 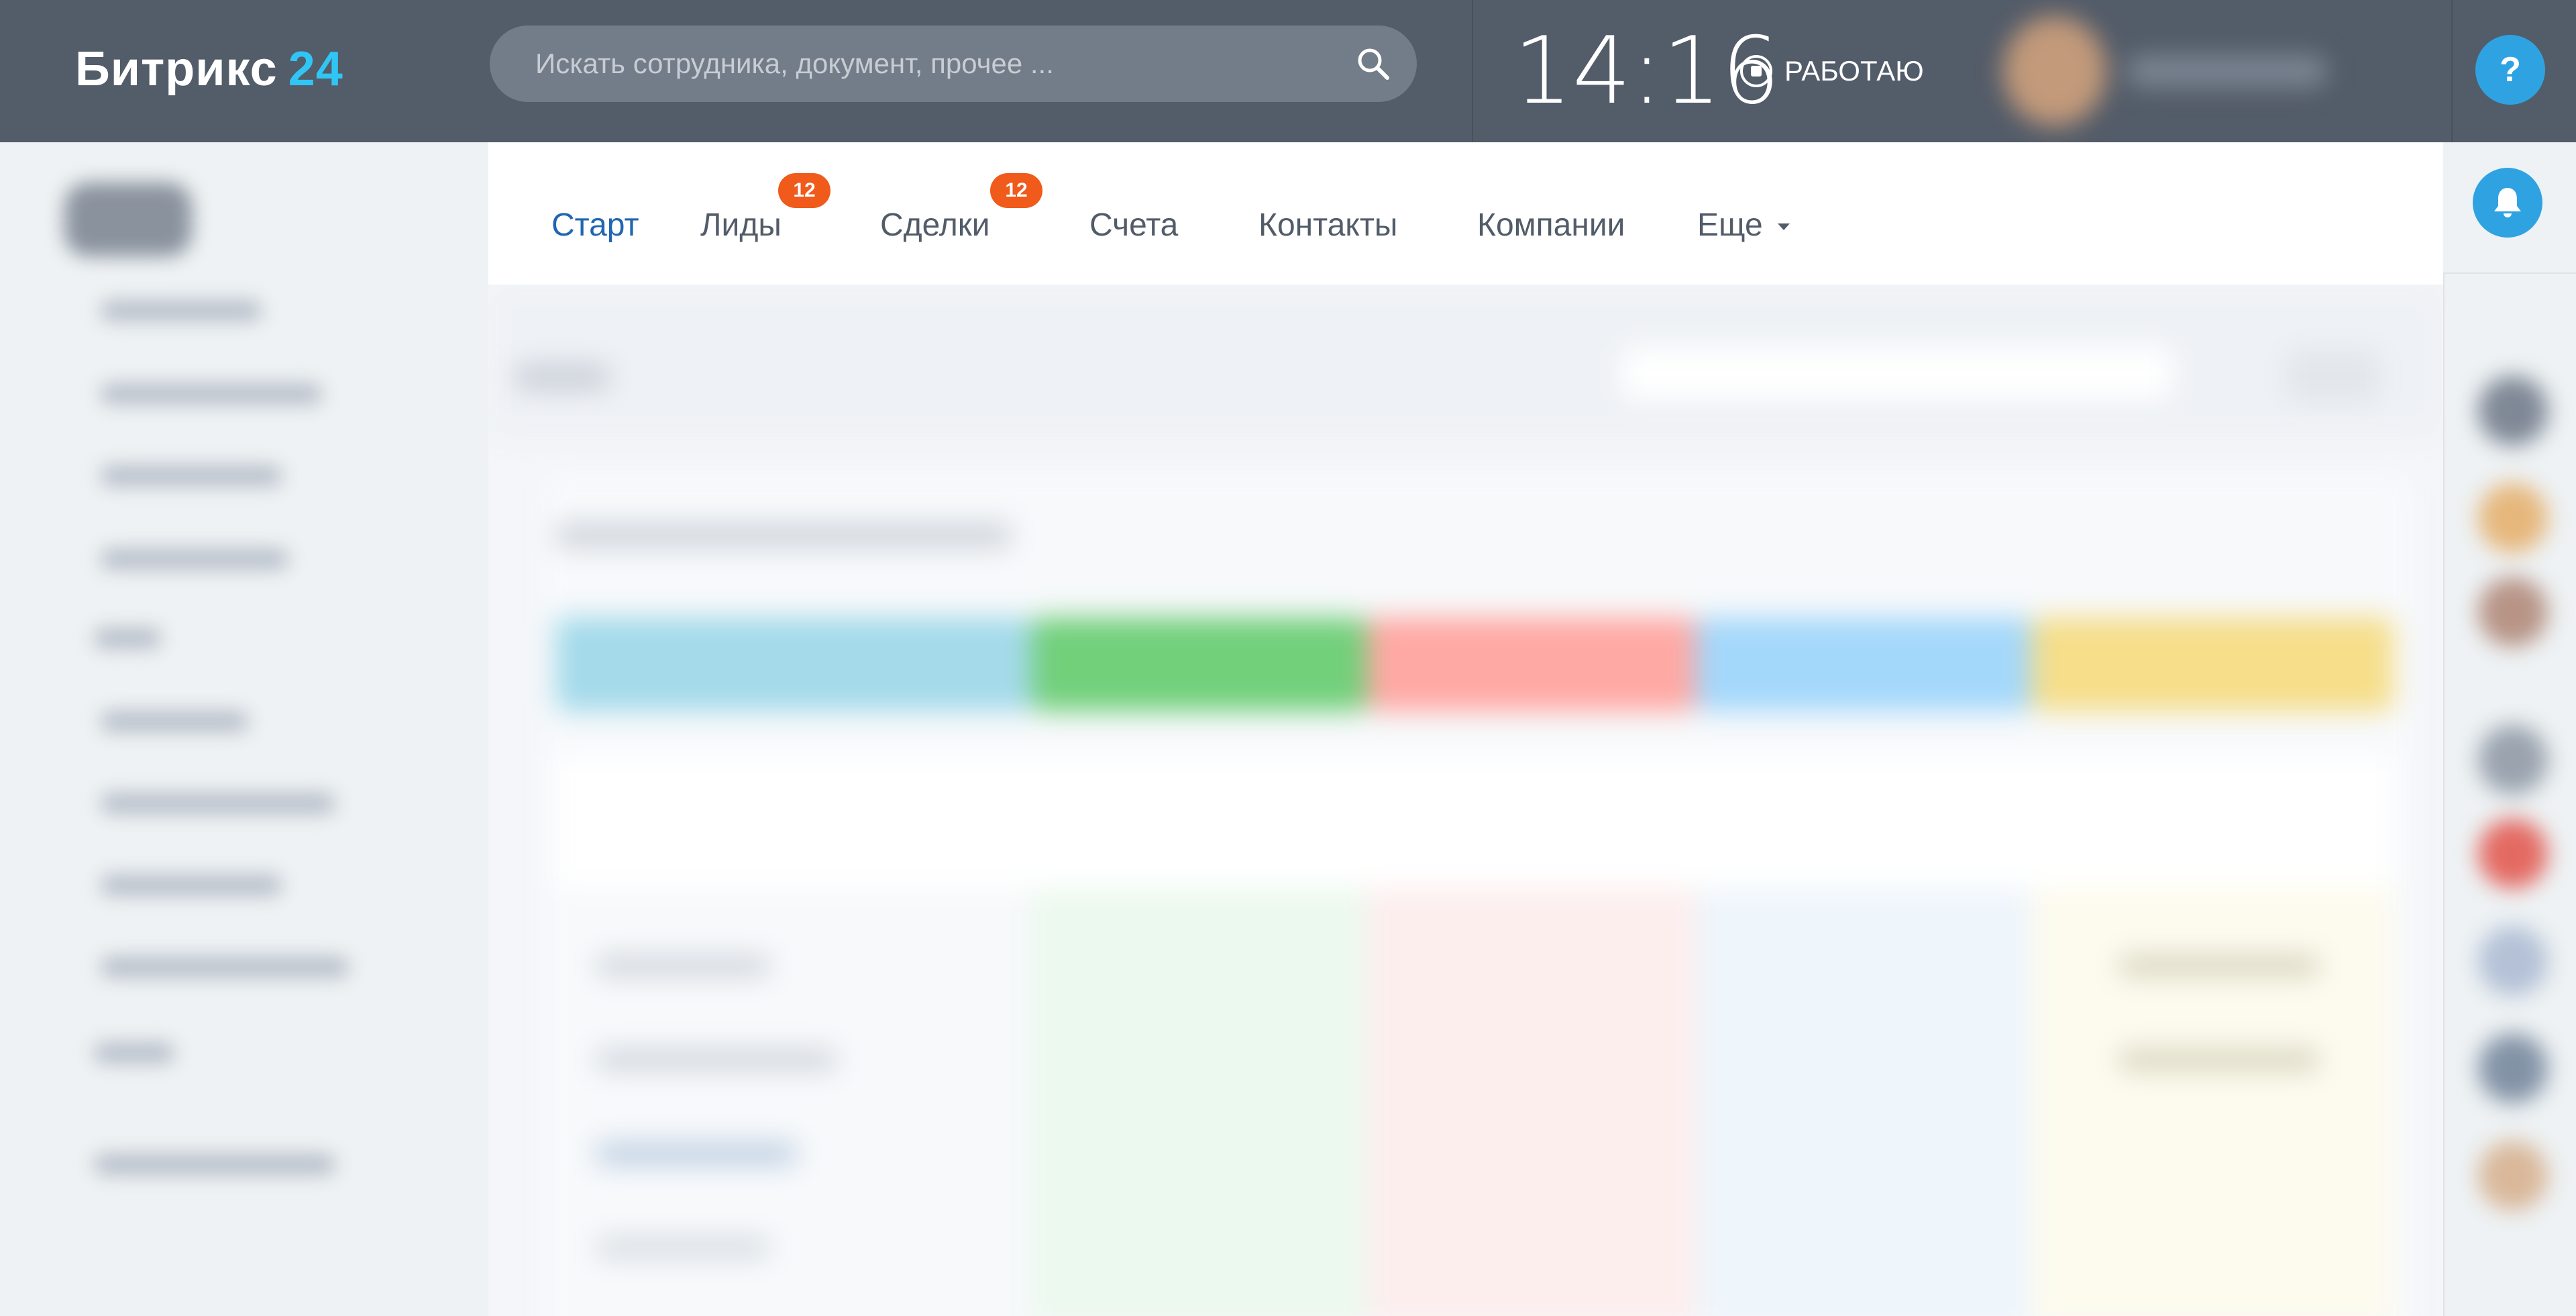 What do you see at coordinates (931, 64) in the screenshot?
I see `search-input` at bounding box center [931, 64].